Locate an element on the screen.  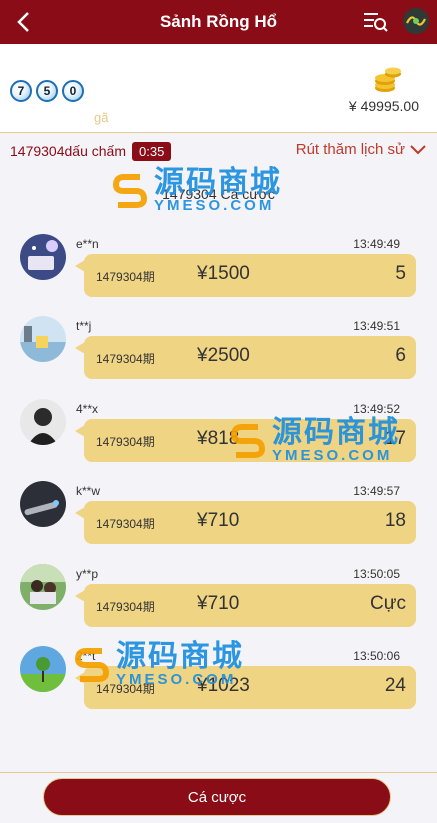
bet-time: 13:49:52 is located at coordinates (376, 408).